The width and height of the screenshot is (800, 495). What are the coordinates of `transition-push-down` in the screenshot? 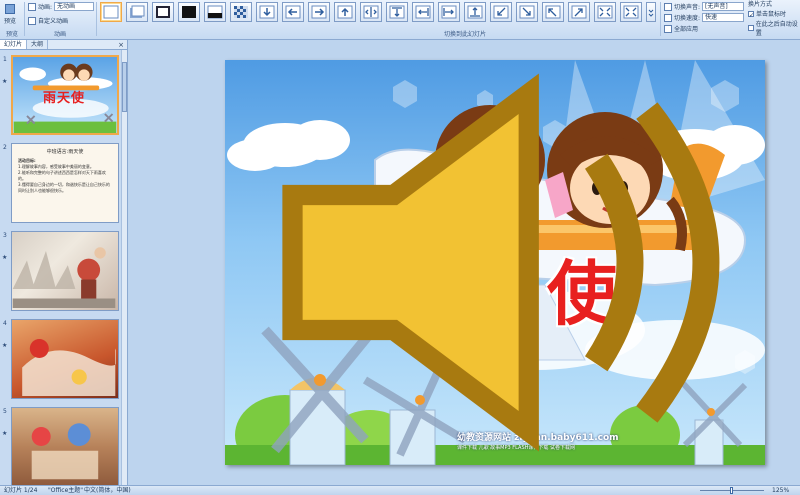 It's located at (397, 12).